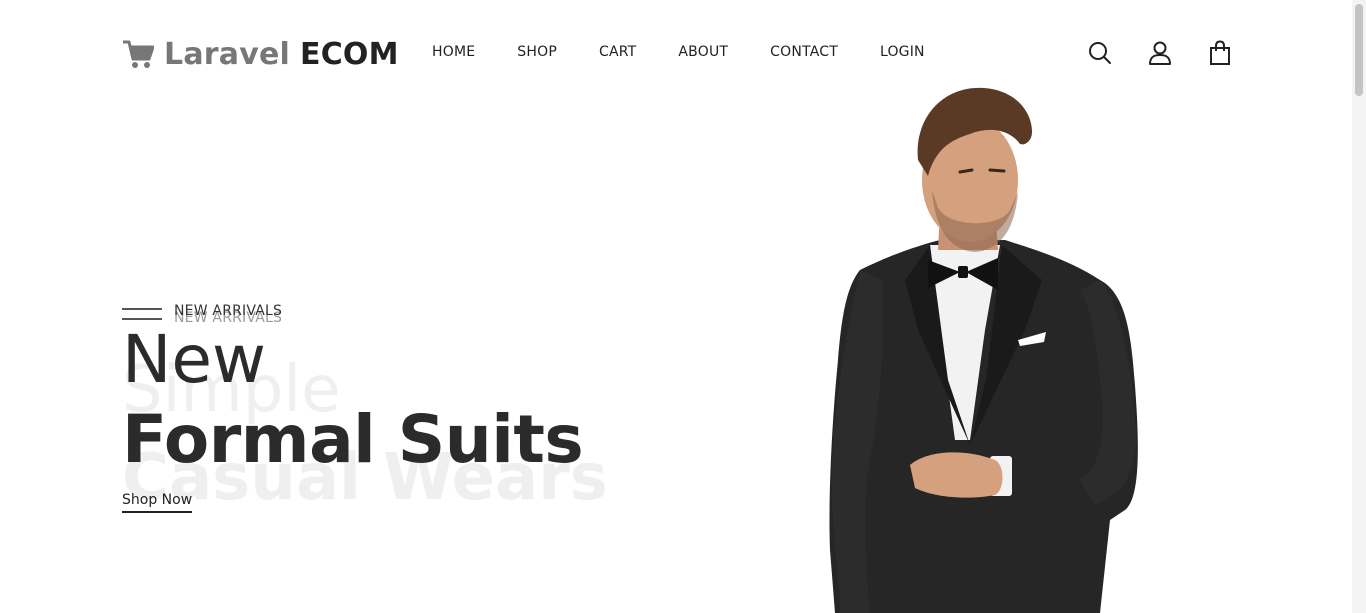 This screenshot has height=613, width=1366. Describe the element at coordinates (453, 52) in the screenshot. I see `nav-item-home: HOME` at that location.